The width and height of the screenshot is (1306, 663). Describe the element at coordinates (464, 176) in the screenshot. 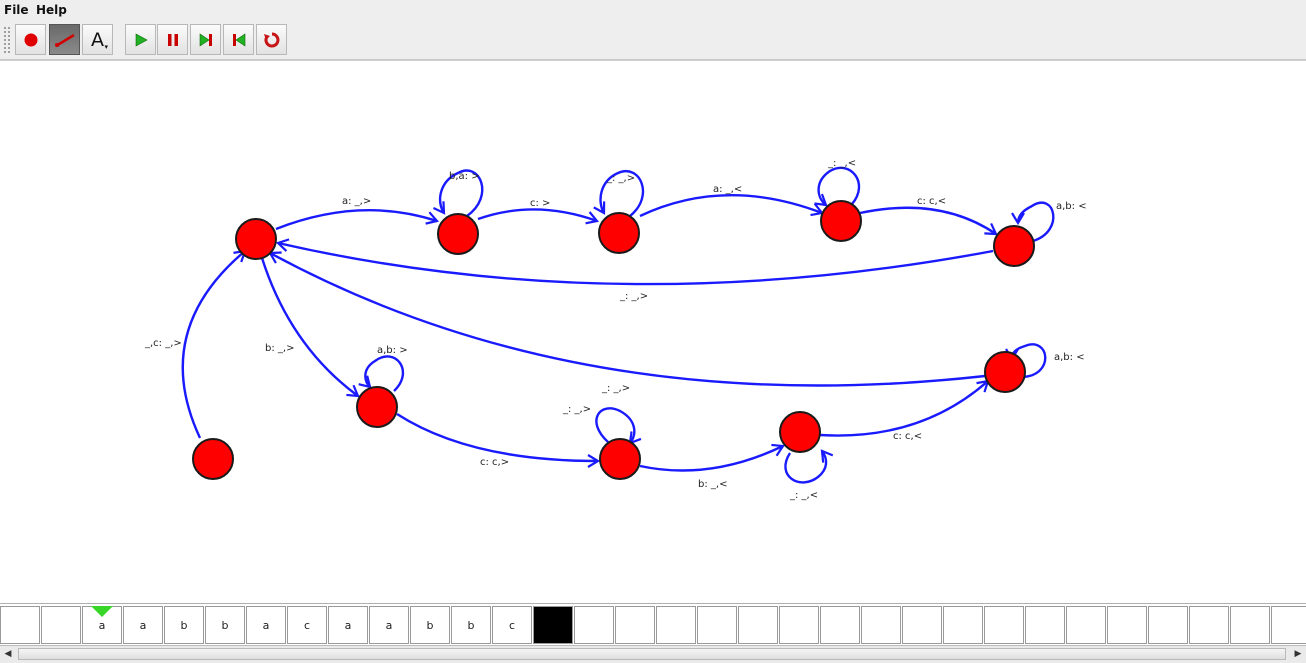

I see `transition-label: b,a: >` at that location.